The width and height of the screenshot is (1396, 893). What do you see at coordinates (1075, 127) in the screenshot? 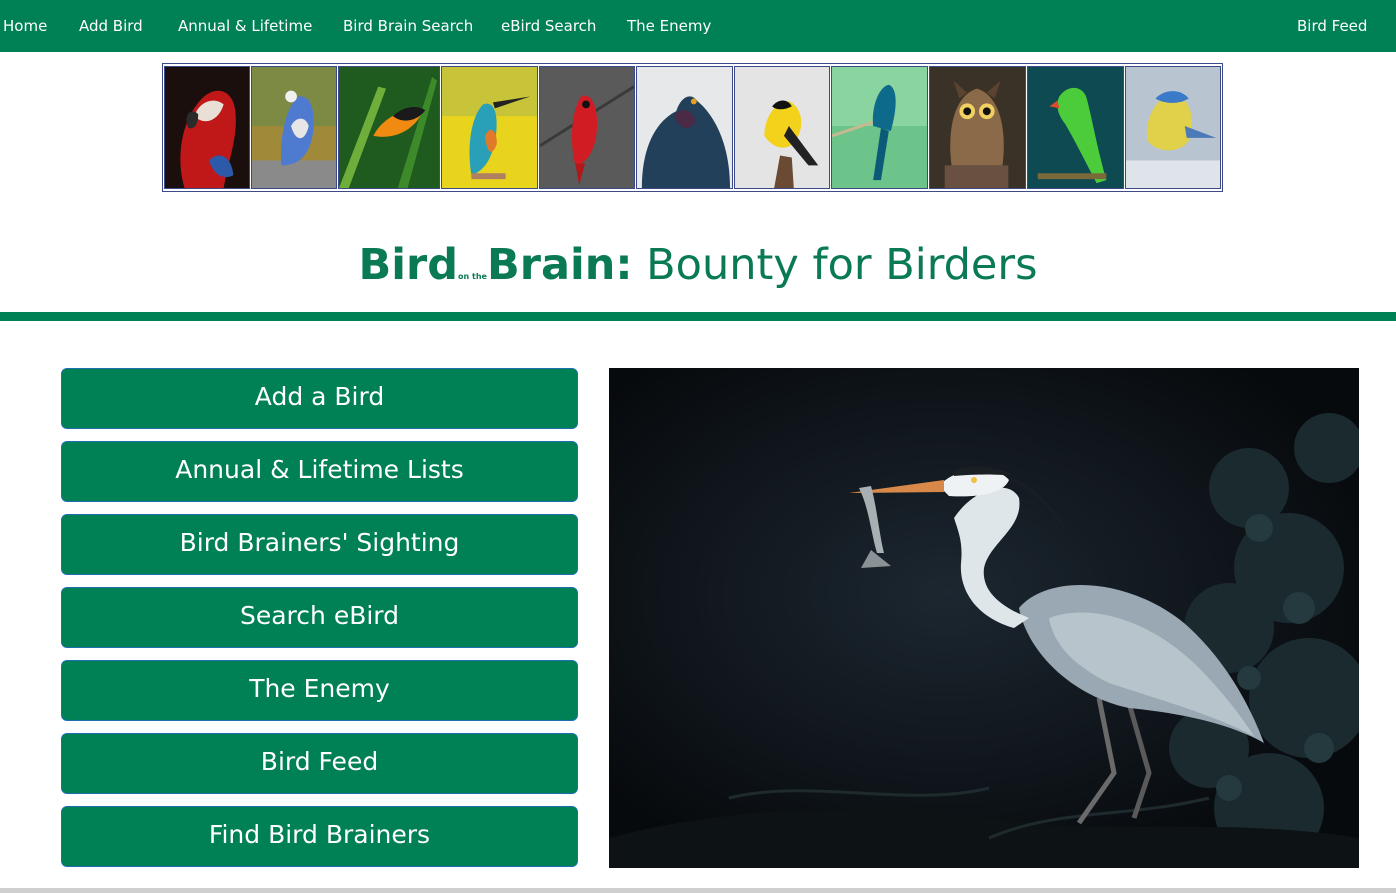
I see `parakeet-photo` at bounding box center [1075, 127].